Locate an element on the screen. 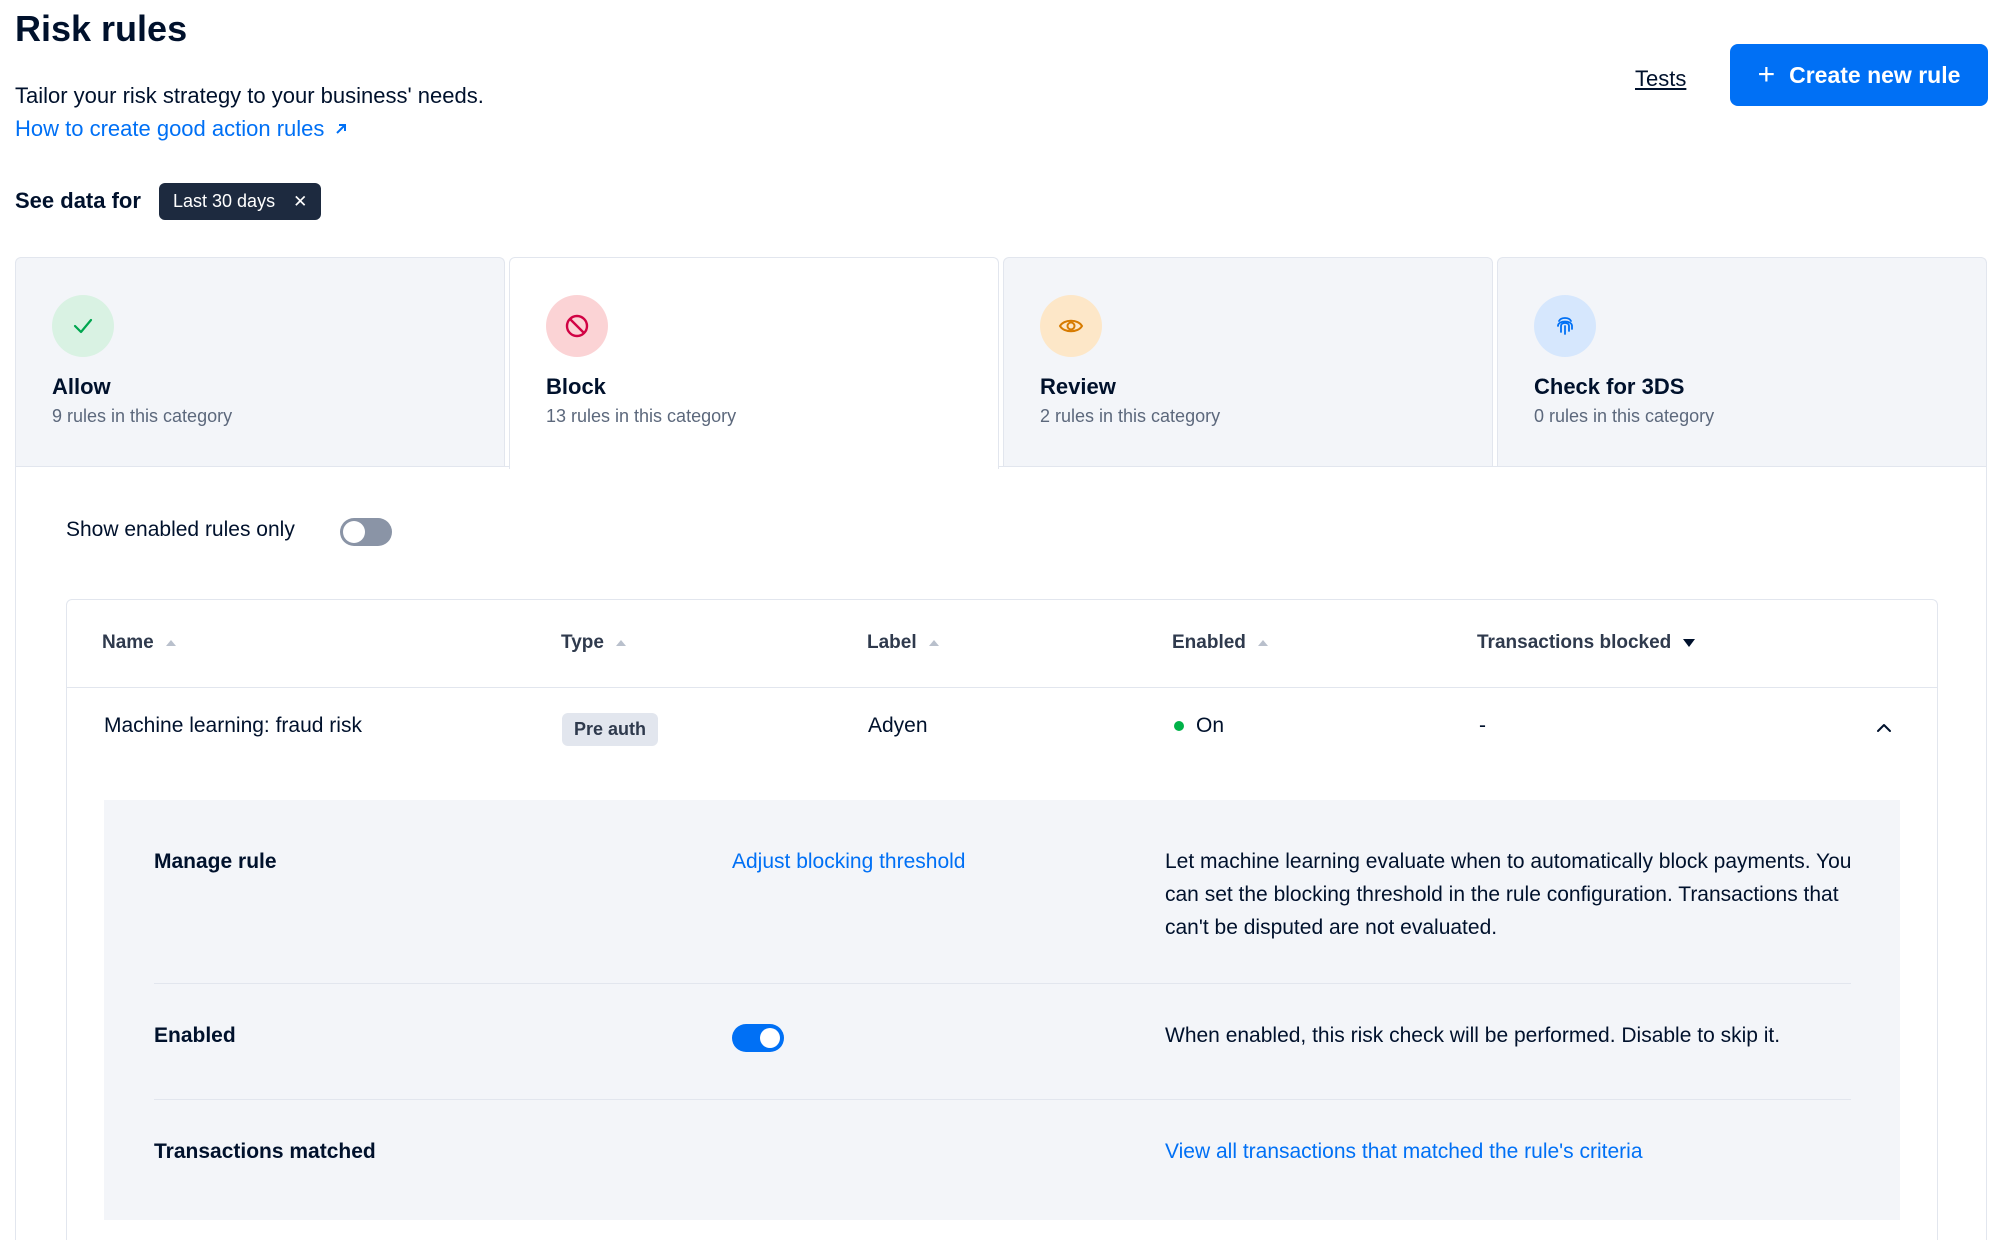 The image size is (1999, 1240). tab-check-3ds-title: Check for 3DS is located at coordinates (1609, 386).